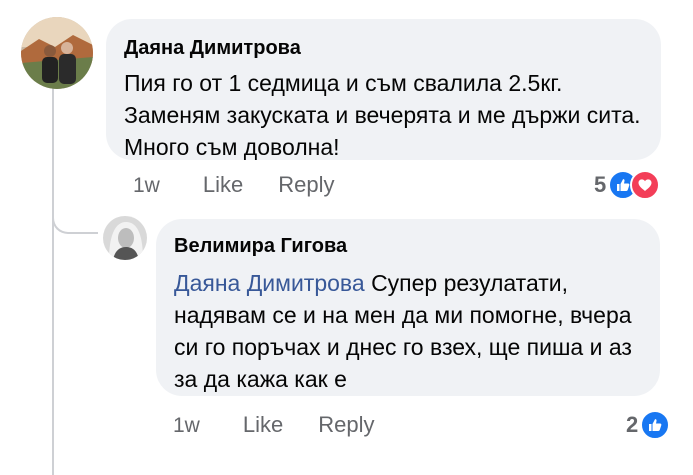 This screenshot has height=475, width=693. What do you see at coordinates (251, 185) in the screenshot?
I see `comment-actions: 1w Like Reply` at bounding box center [251, 185].